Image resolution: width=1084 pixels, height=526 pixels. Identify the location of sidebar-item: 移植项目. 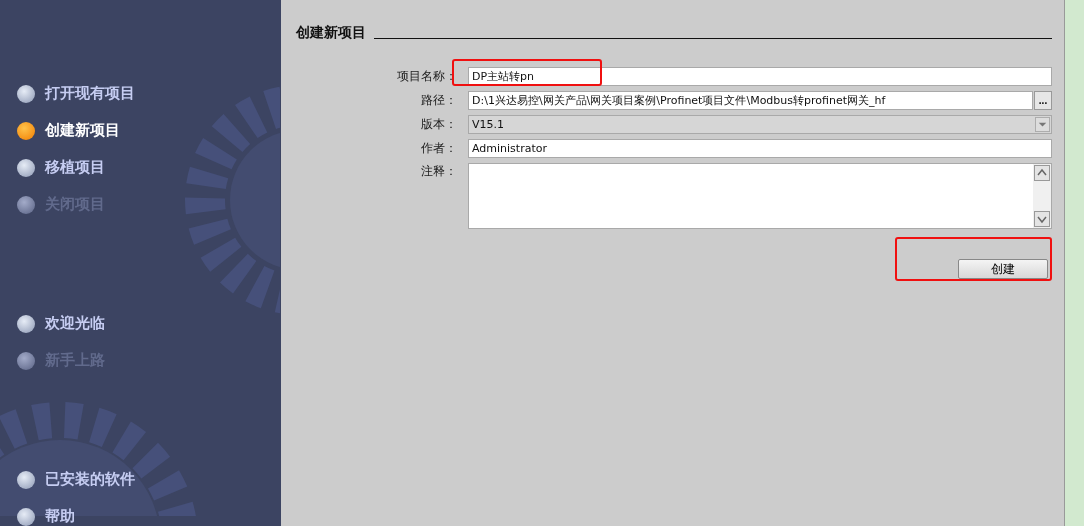
(140, 167).